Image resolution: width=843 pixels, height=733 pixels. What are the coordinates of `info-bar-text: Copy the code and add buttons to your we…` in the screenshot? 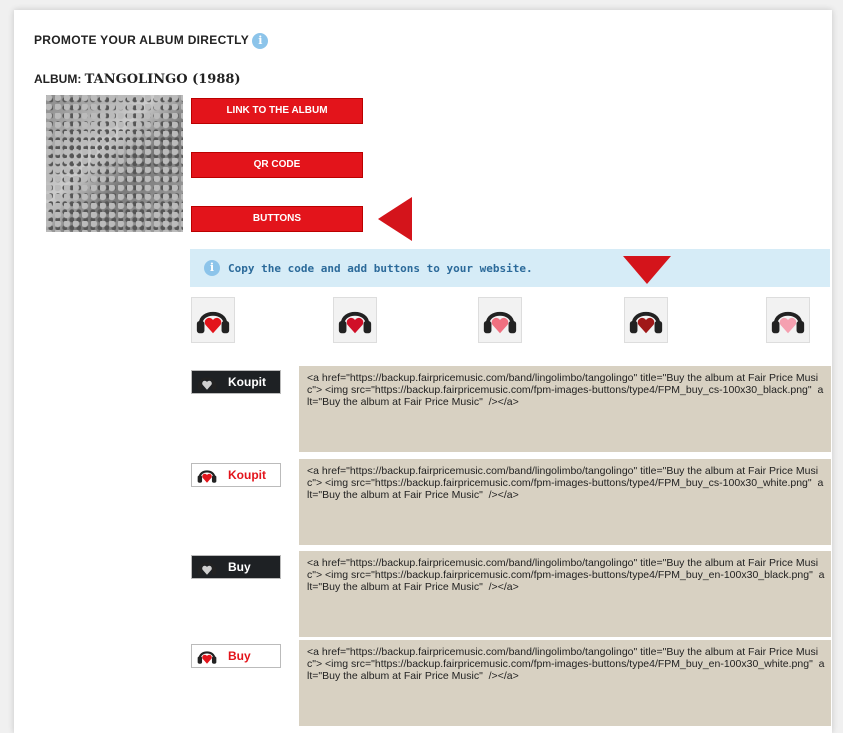 It's located at (380, 268).